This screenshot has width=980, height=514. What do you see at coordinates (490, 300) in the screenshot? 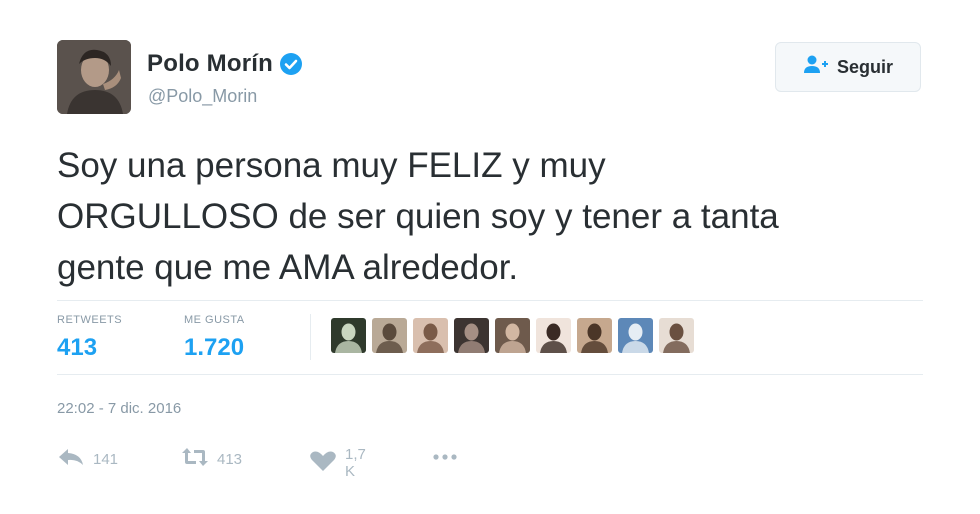
I see `divider-top` at bounding box center [490, 300].